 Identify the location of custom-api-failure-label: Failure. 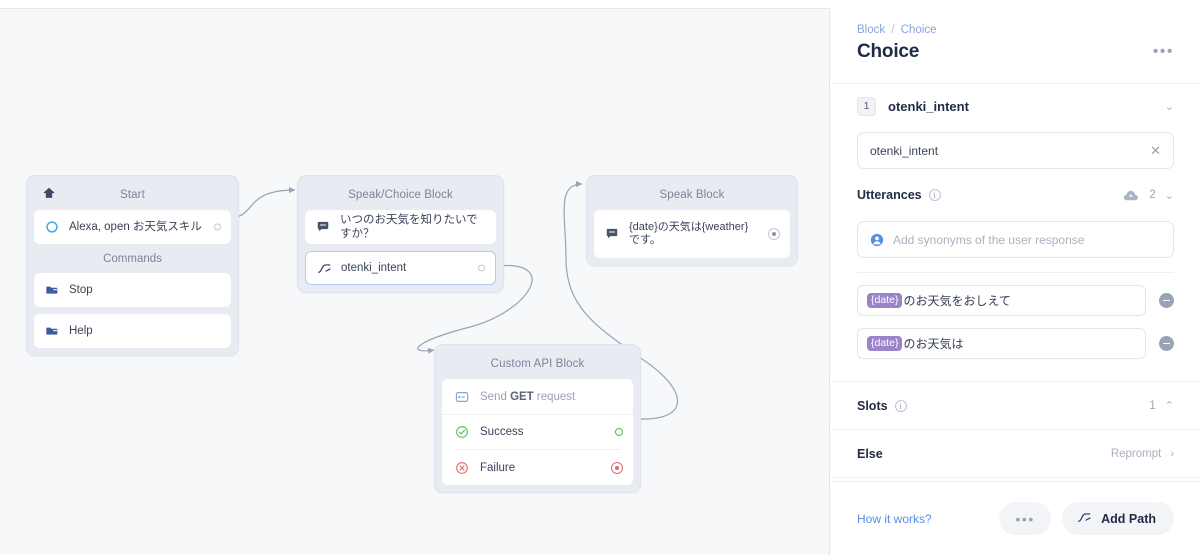
(498, 467).